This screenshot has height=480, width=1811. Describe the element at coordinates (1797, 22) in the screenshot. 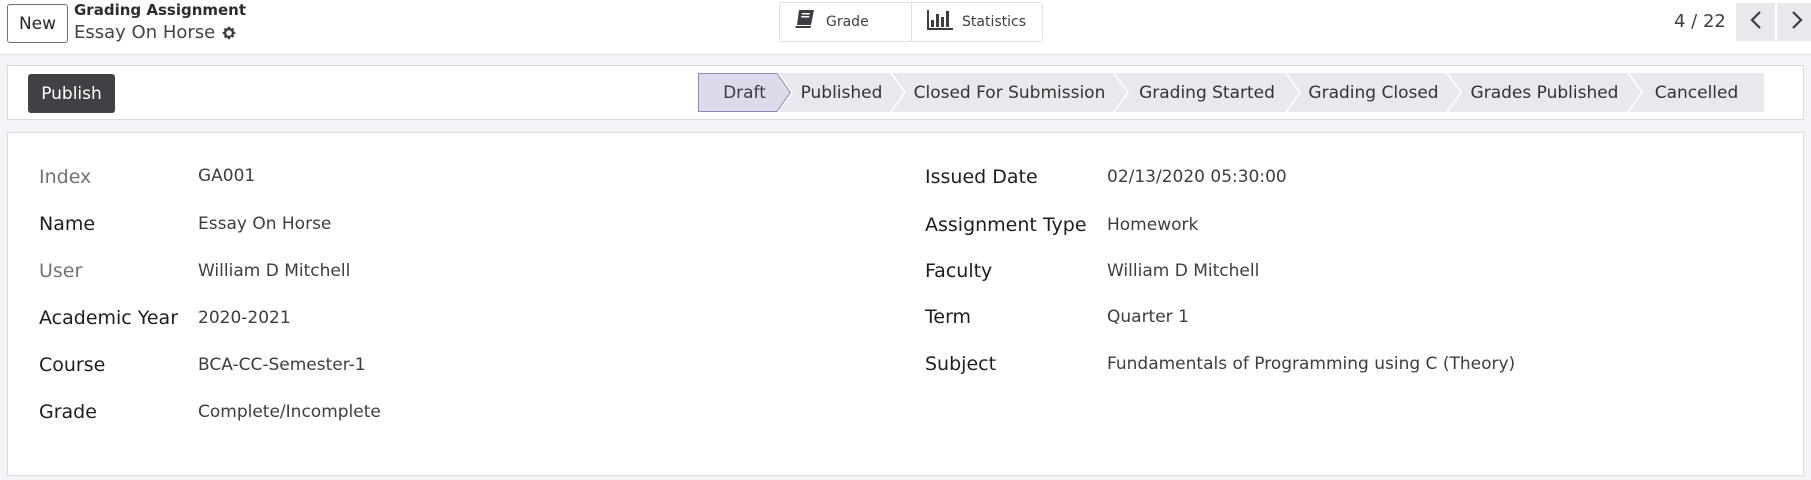

I see `chevron-right-icon` at that location.